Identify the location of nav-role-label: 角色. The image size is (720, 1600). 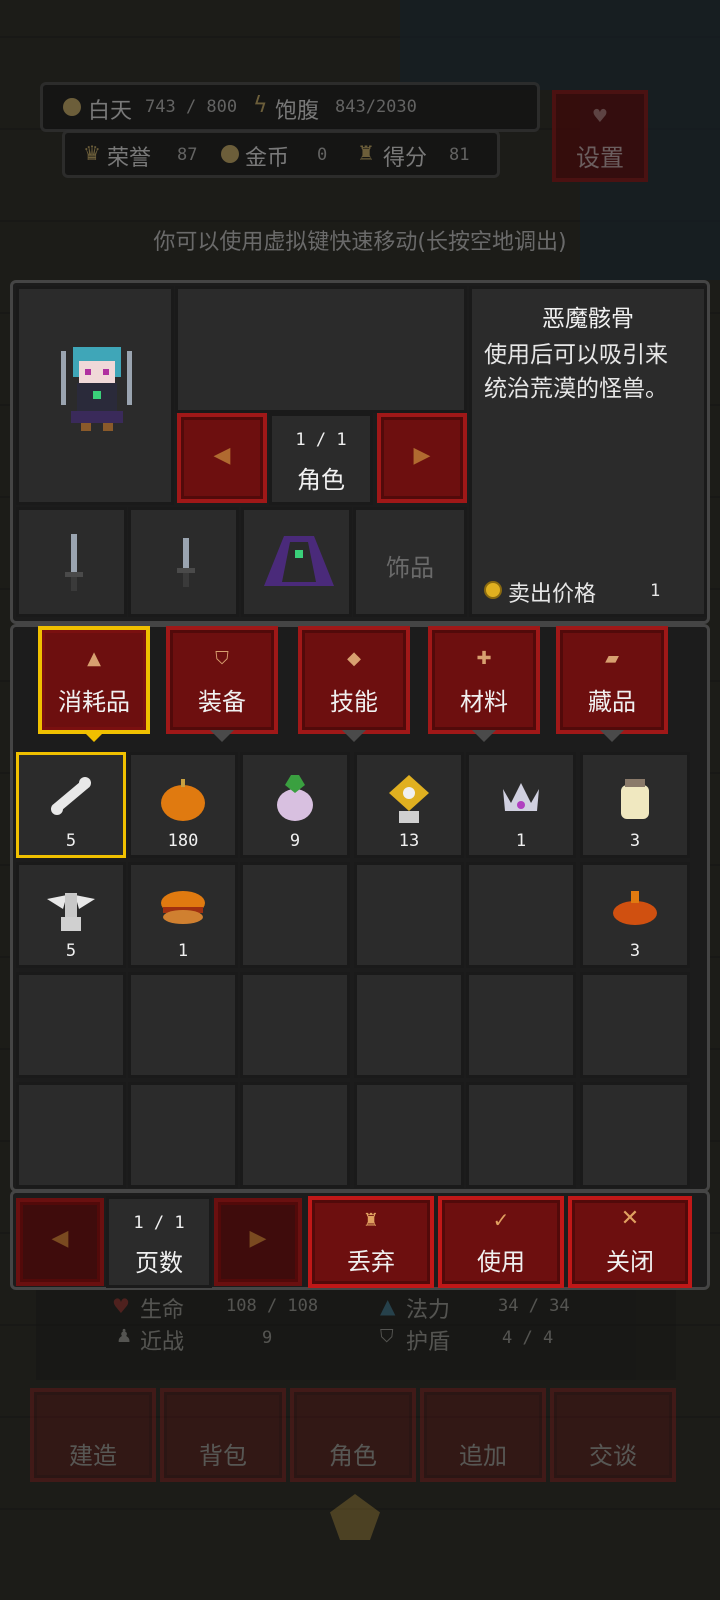
(353, 1456).